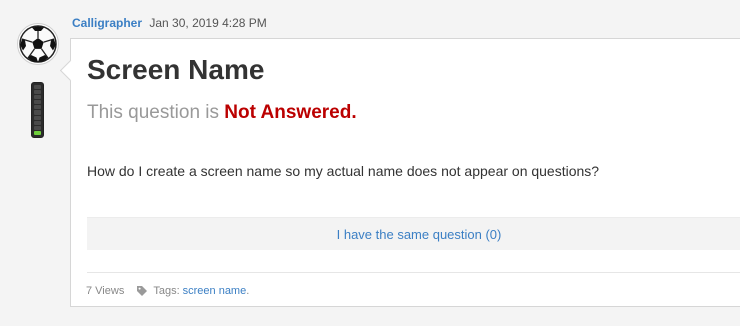  I want to click on same-question-button: I have the same question (0), so click(413, 233).